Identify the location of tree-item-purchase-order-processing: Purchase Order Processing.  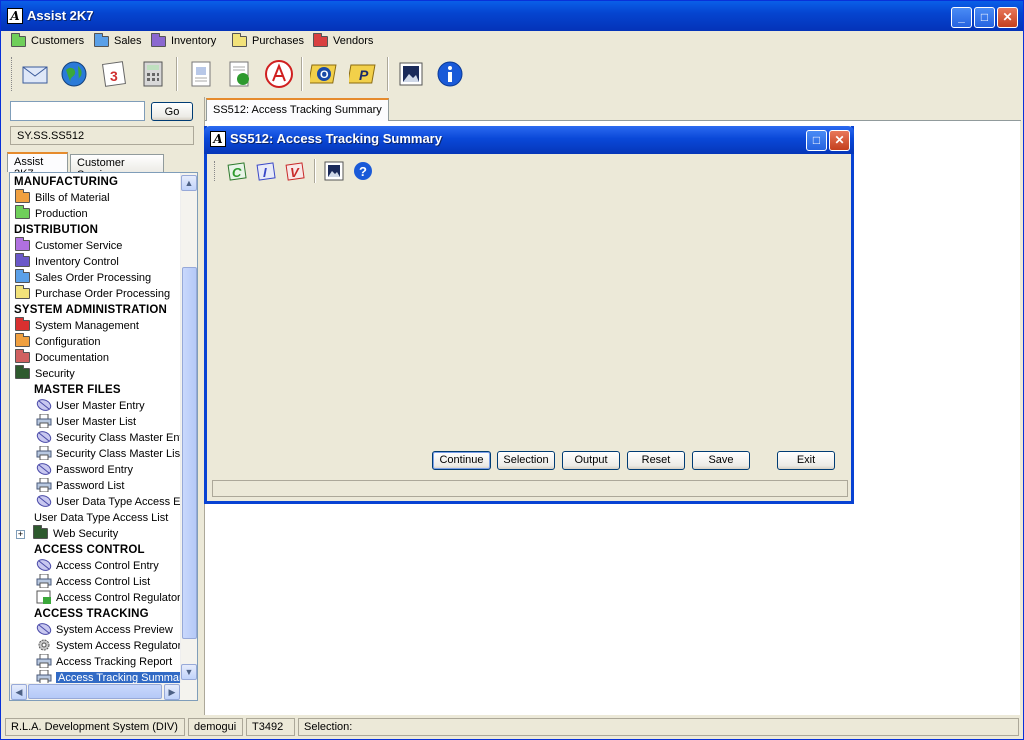
(93, 293).